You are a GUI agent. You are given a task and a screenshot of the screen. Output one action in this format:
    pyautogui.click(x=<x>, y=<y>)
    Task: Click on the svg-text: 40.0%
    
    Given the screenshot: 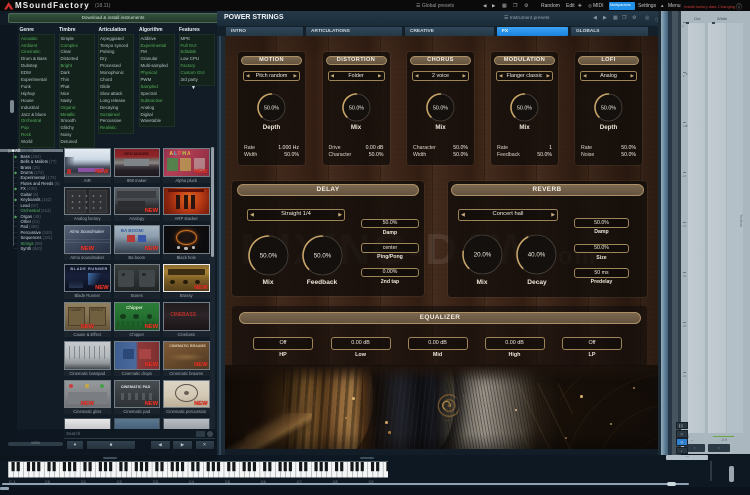 What is the action you would take?
    pyautogui.click(x=537, y=255)
    